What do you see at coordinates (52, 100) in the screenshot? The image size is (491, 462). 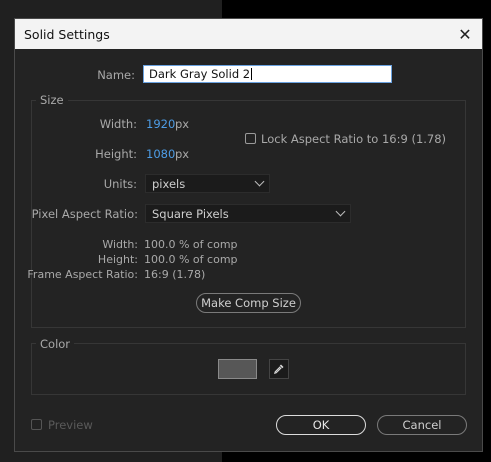 I see `size-group-label: Size` at bounding box center [52, 100].